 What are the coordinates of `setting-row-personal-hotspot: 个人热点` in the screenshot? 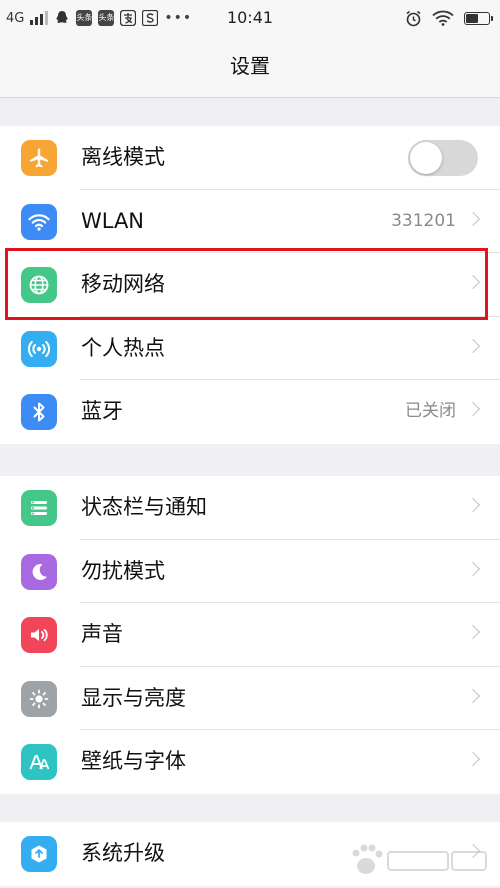 It's located at (250, 348).